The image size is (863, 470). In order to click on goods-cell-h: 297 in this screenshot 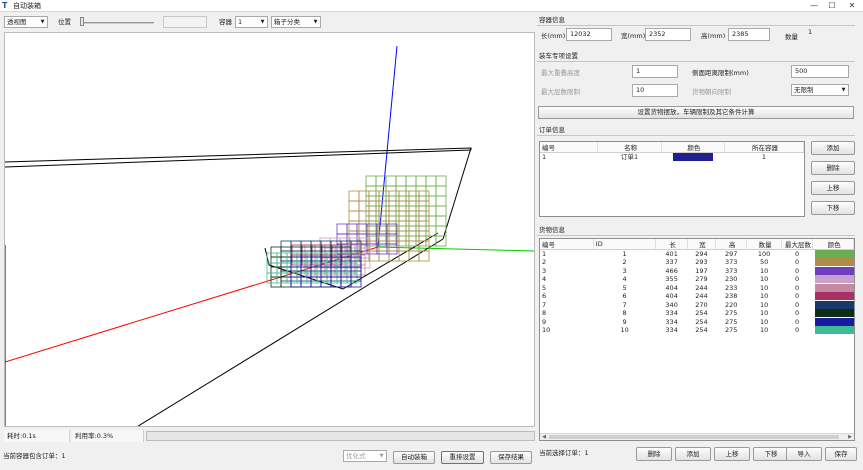, I will do `click(731, 254)`.